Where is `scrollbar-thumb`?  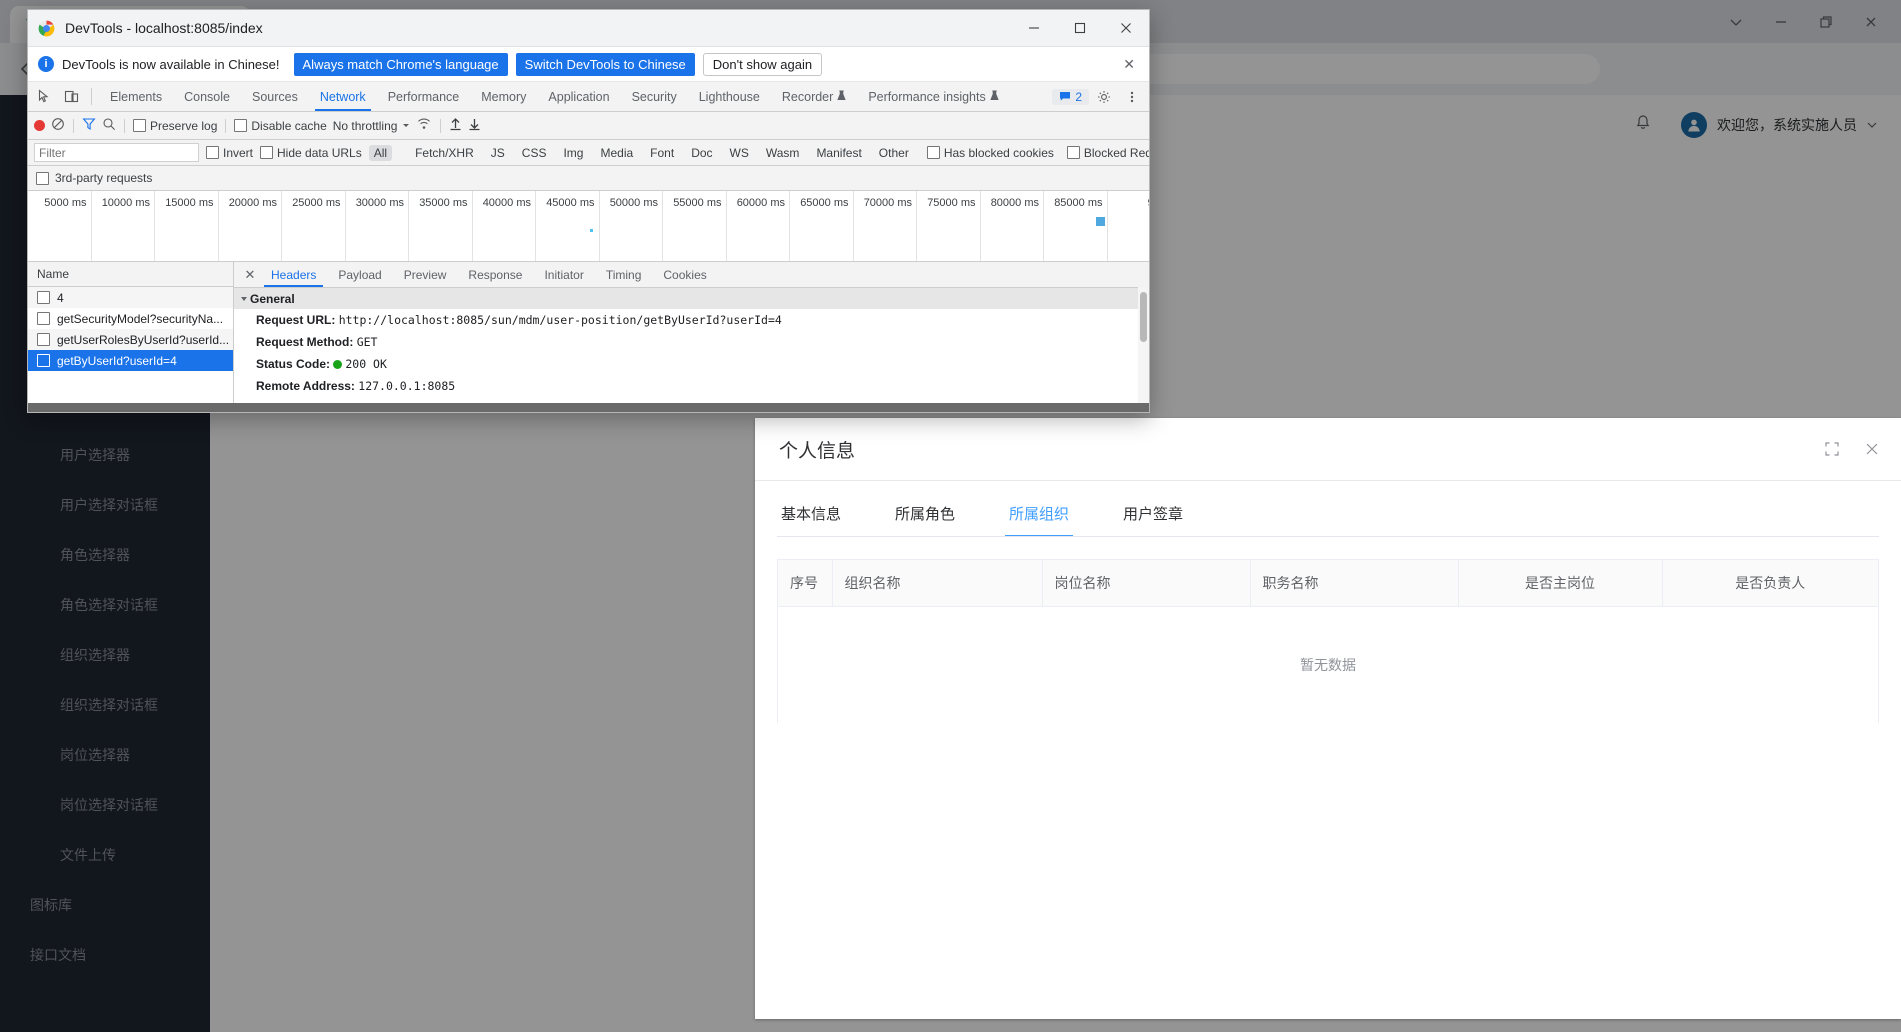 scrollbar-thumb is located at coordinates (1143, 317).